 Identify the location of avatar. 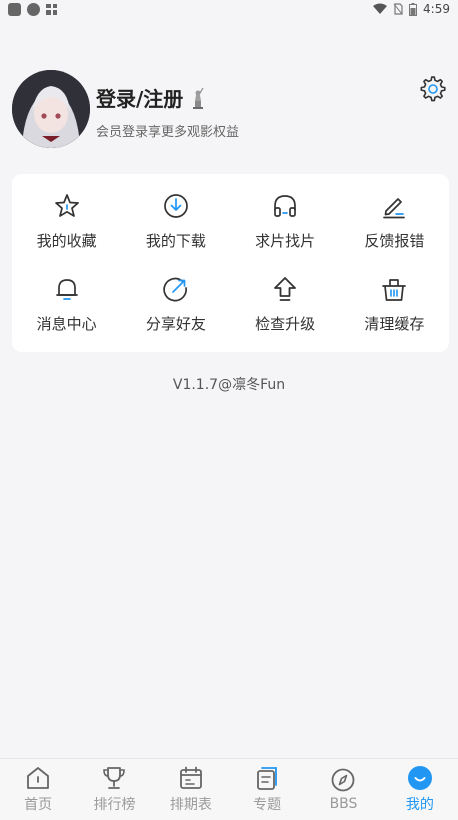
(51, 109).